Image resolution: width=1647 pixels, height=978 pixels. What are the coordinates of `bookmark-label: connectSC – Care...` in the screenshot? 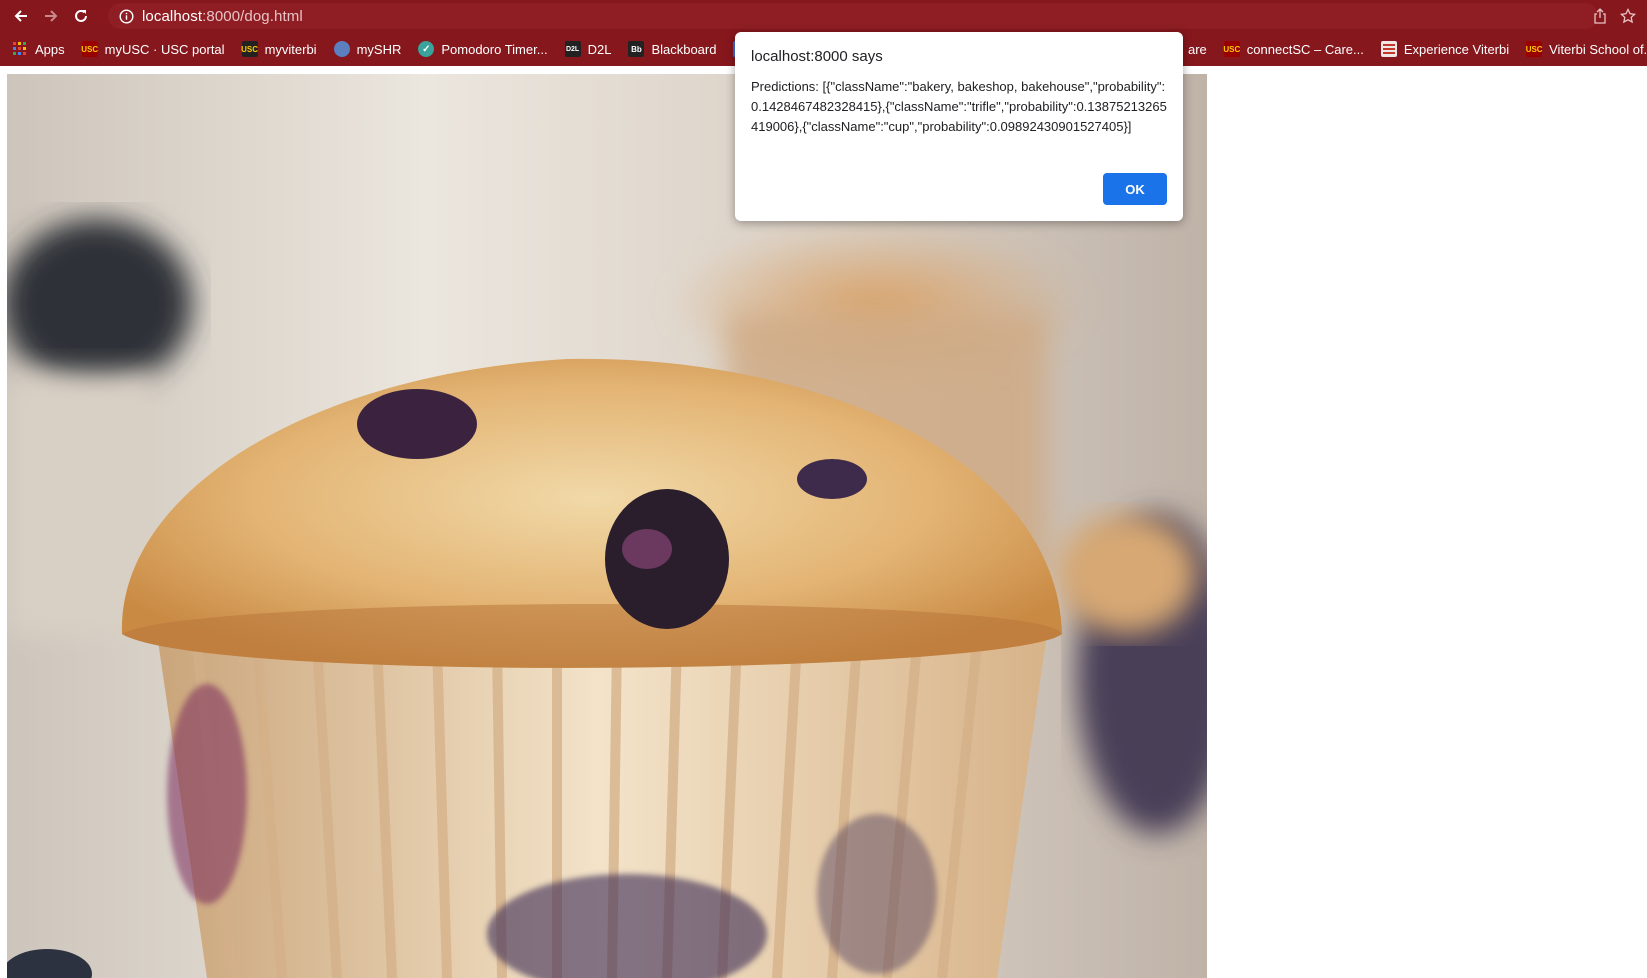 It's located at (1305, 49).